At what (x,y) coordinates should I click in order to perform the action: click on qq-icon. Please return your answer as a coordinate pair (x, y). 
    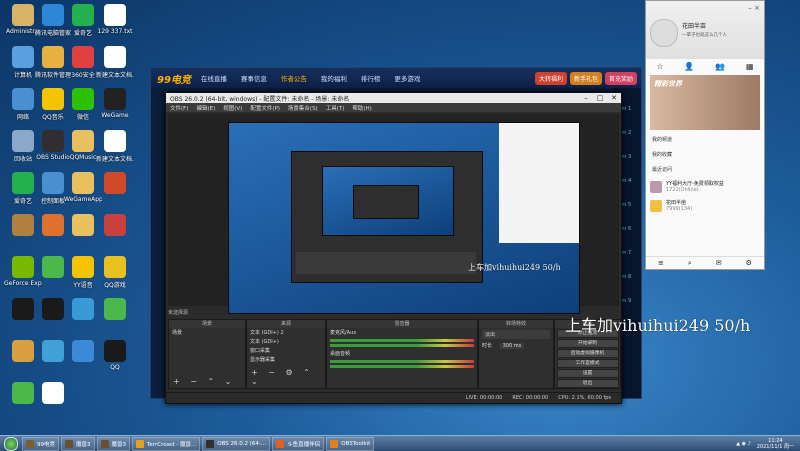
    Looking at the image, I should click on (115, 351).